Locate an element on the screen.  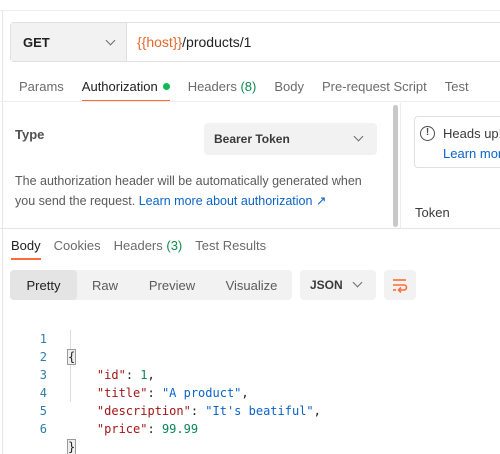
wrap-lines-button is located at coordinates (400, 285).